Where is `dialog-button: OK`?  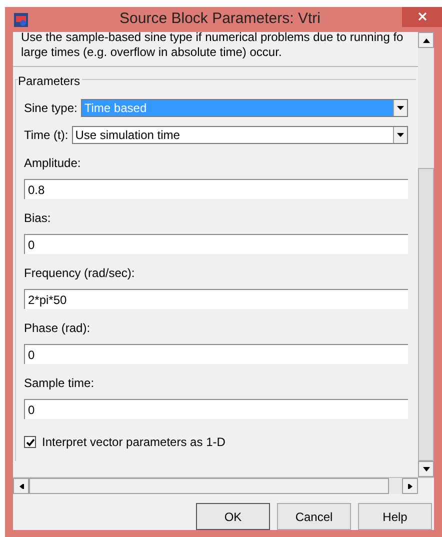
dialog-button: OK is located at coordinates (233, 516).